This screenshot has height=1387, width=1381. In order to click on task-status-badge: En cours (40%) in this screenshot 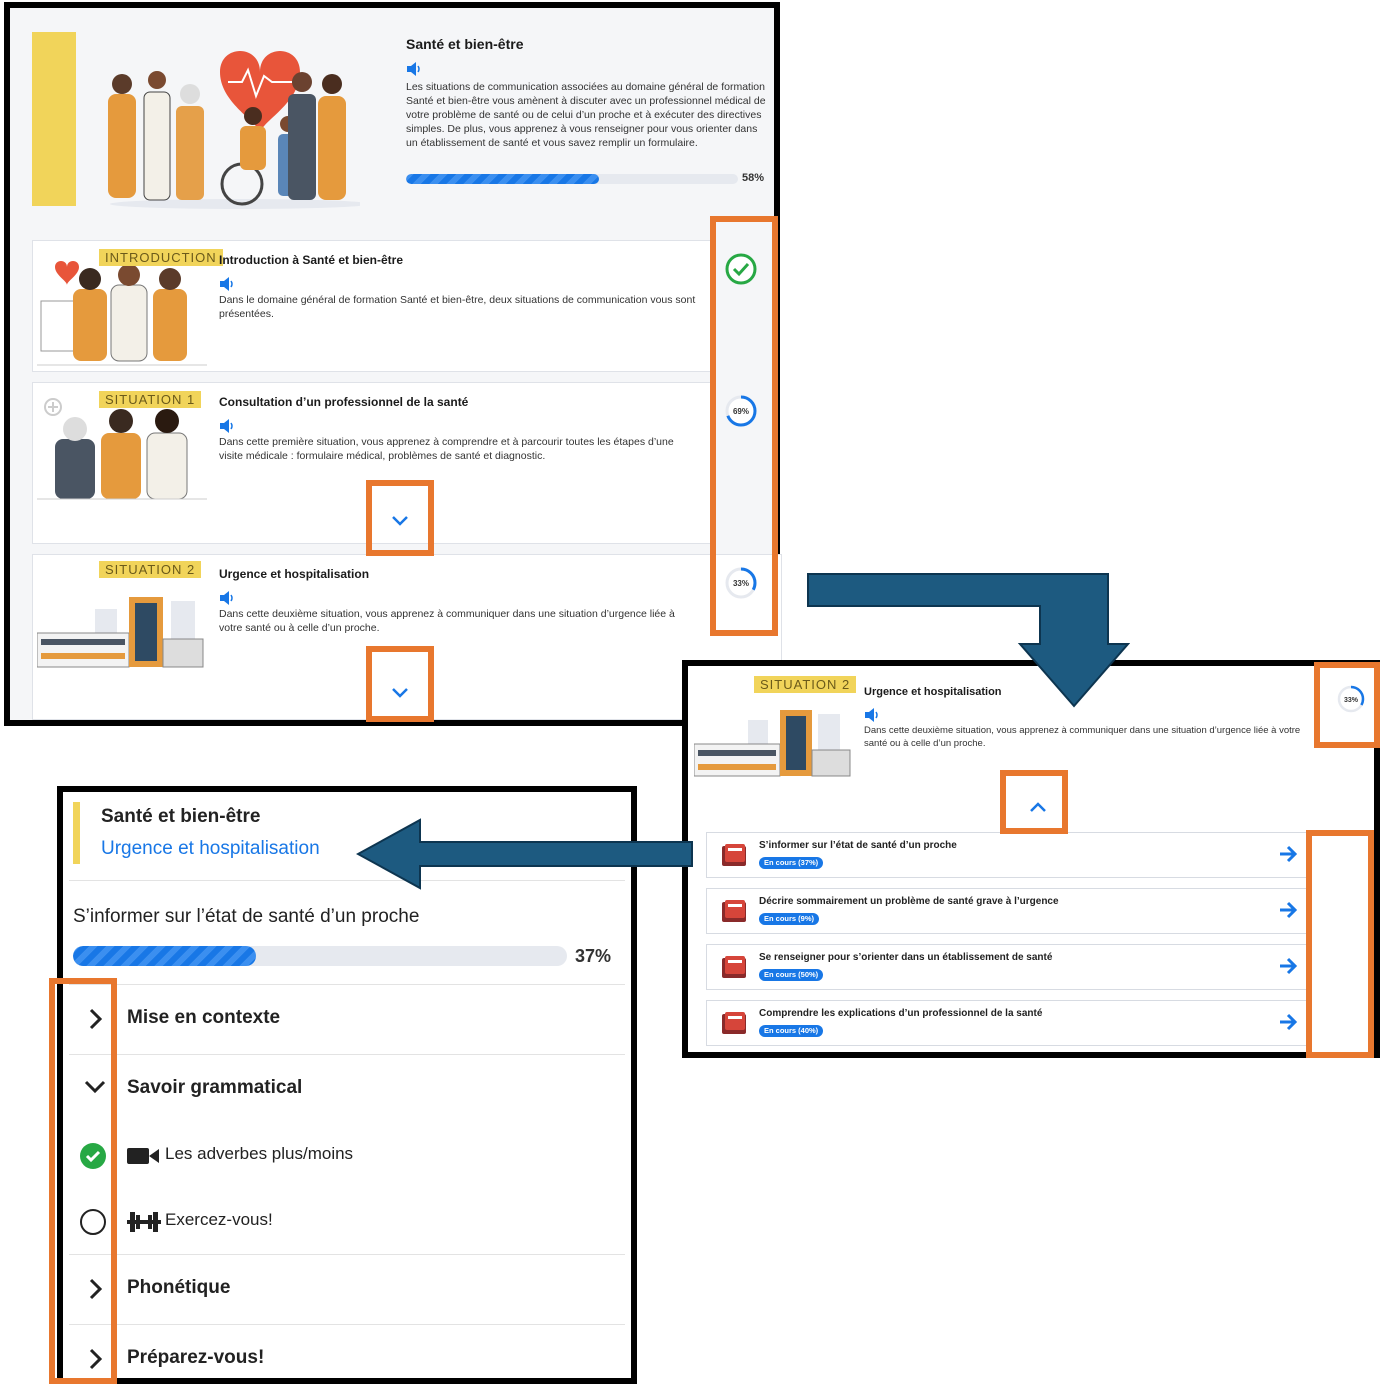, I will do `click(791, 1031)`.